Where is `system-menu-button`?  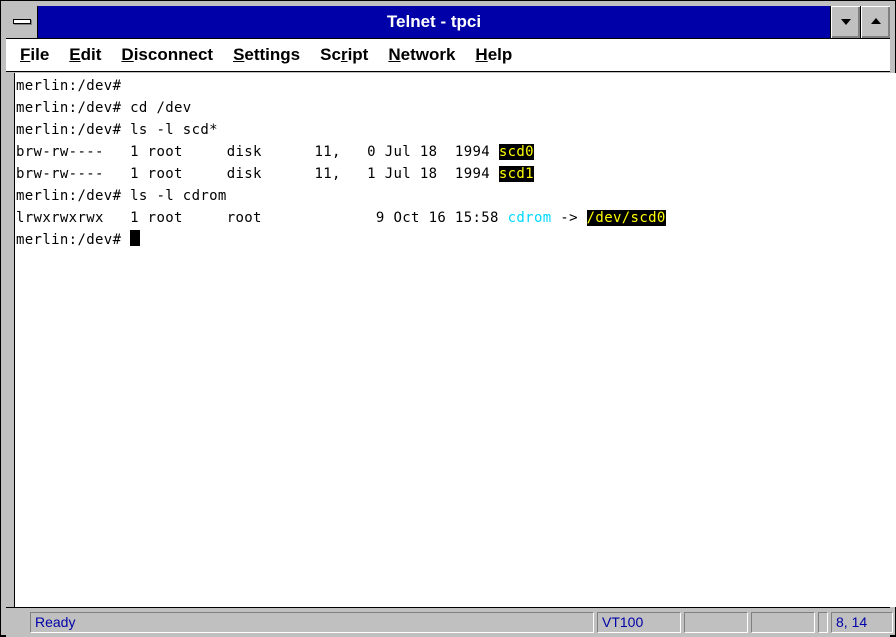
system-menu-button is located at coordinates (22, 22).